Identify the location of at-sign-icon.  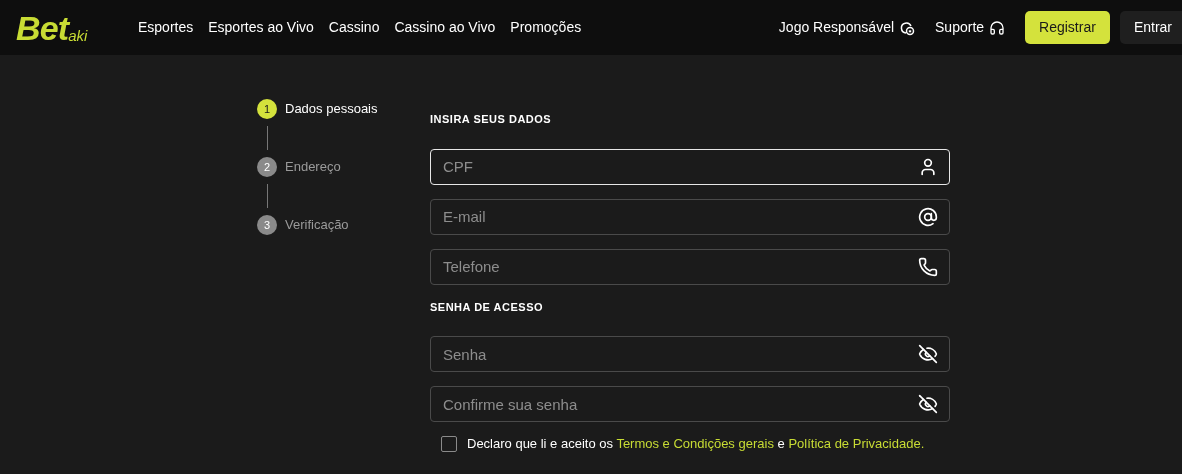
(928, 216).